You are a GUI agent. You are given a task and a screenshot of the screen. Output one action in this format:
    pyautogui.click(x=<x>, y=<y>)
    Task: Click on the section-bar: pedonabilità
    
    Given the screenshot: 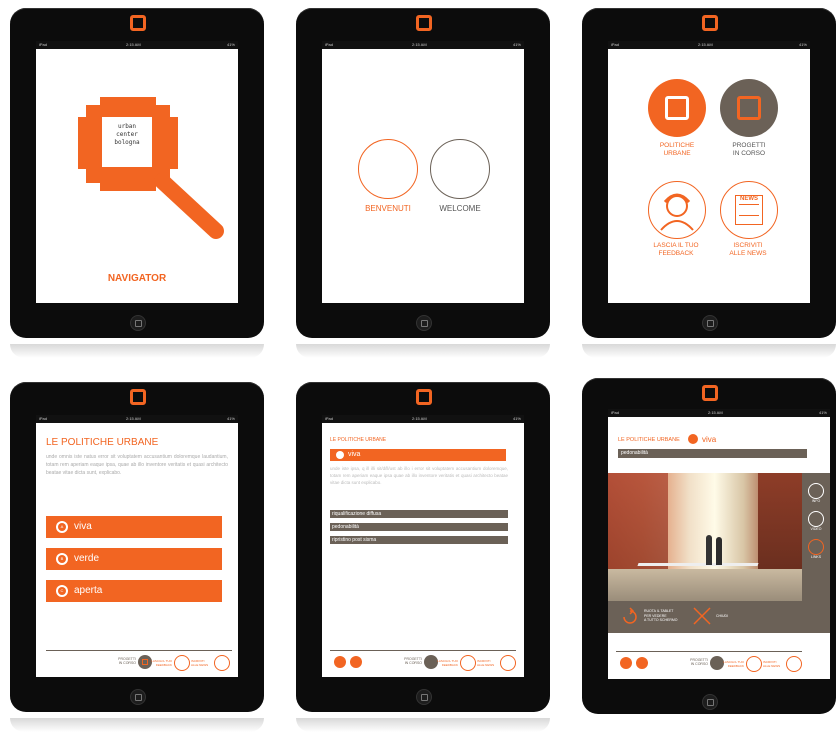 What is the action you would take?
    pyautogui.click(x=712, y=453)
    